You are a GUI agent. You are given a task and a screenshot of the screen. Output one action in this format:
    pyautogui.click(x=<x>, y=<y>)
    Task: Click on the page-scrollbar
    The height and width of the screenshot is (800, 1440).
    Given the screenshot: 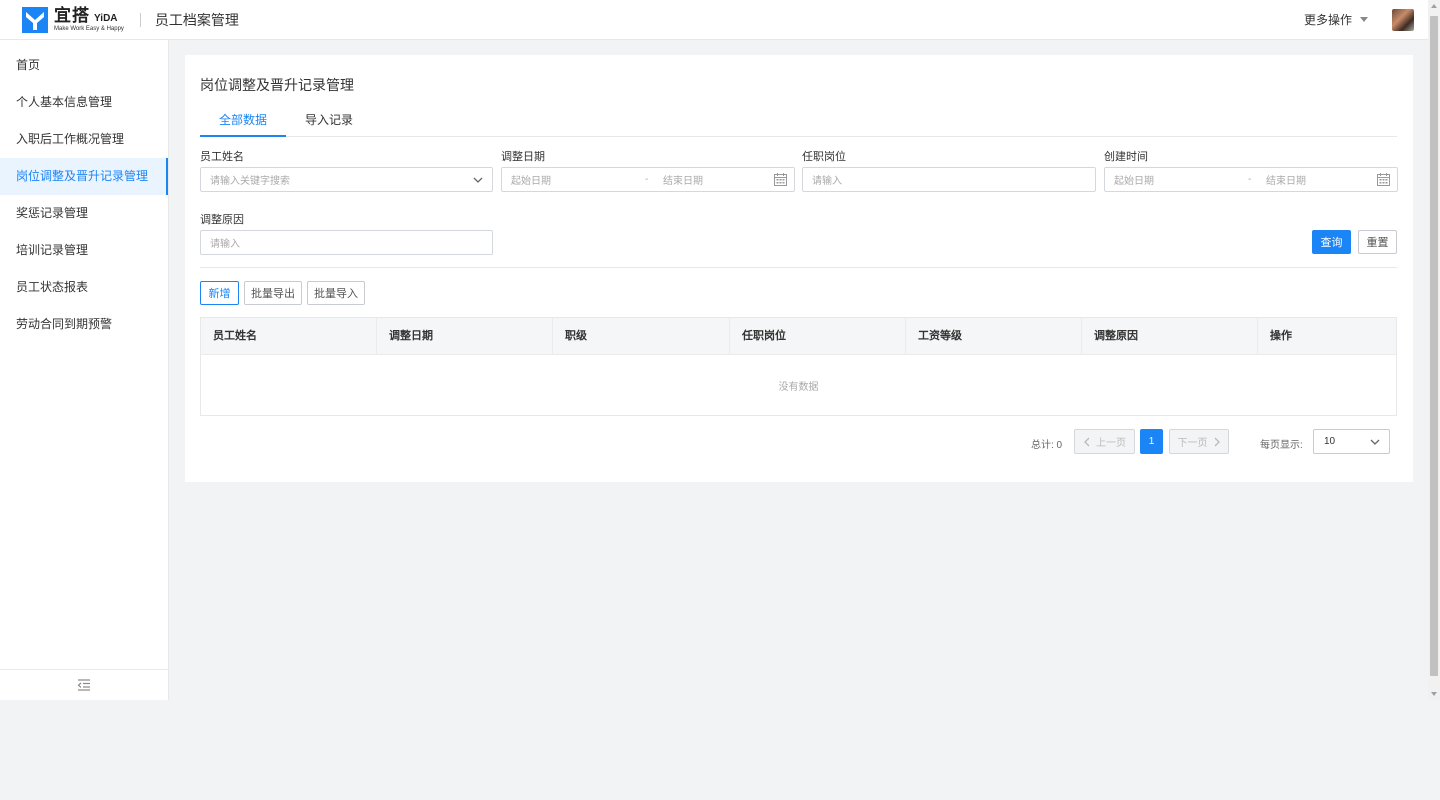 What is the action you would take?
    pyautogui.click(x=1434, y=350)
    